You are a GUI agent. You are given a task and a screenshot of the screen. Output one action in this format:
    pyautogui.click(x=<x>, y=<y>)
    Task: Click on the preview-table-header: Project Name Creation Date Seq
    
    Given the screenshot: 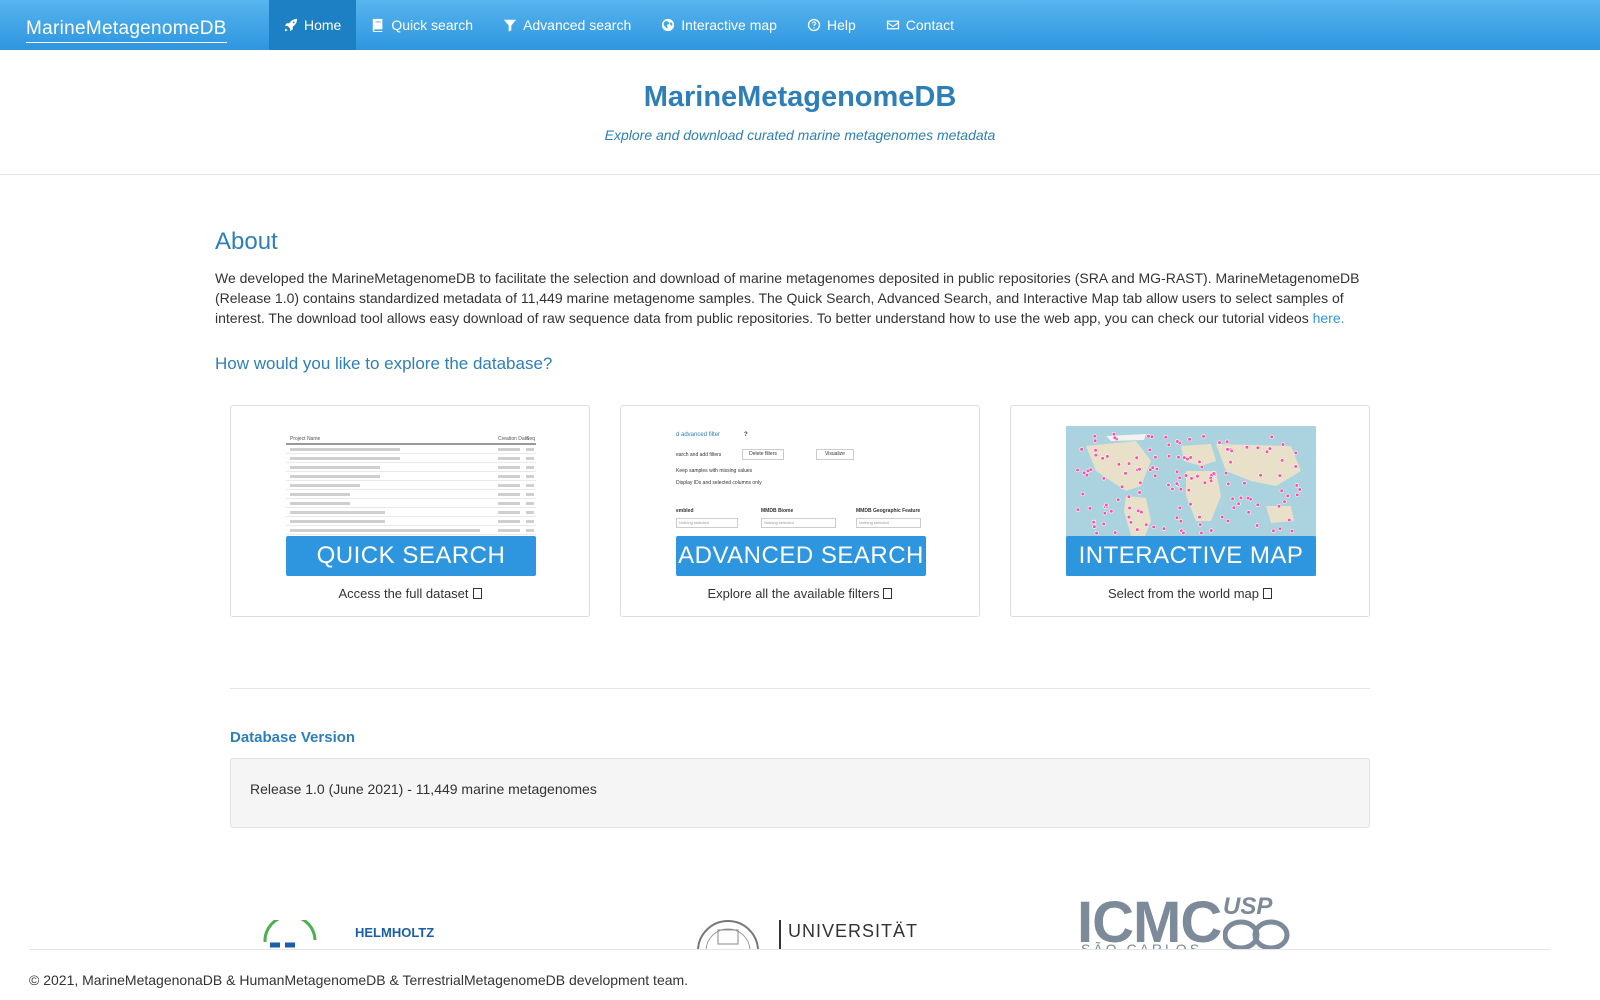 What is the action you would take?
    pyautogui.click(x=411, y=440)
    